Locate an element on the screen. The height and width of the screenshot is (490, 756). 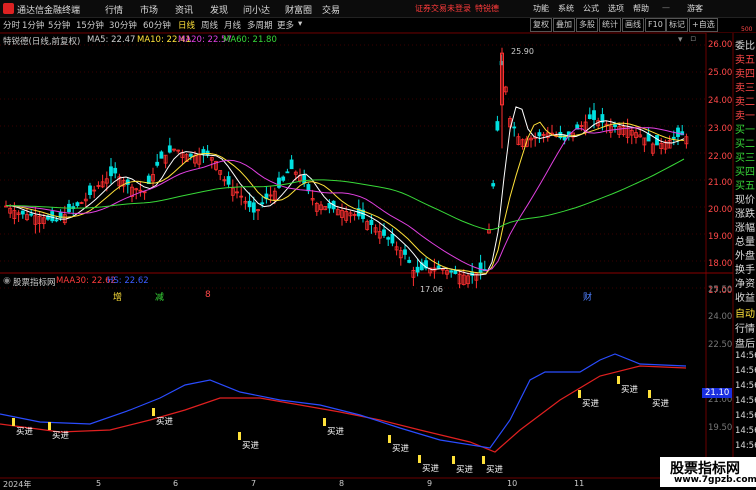
y-tick: 18.00 is located at coordinates (720, 264).